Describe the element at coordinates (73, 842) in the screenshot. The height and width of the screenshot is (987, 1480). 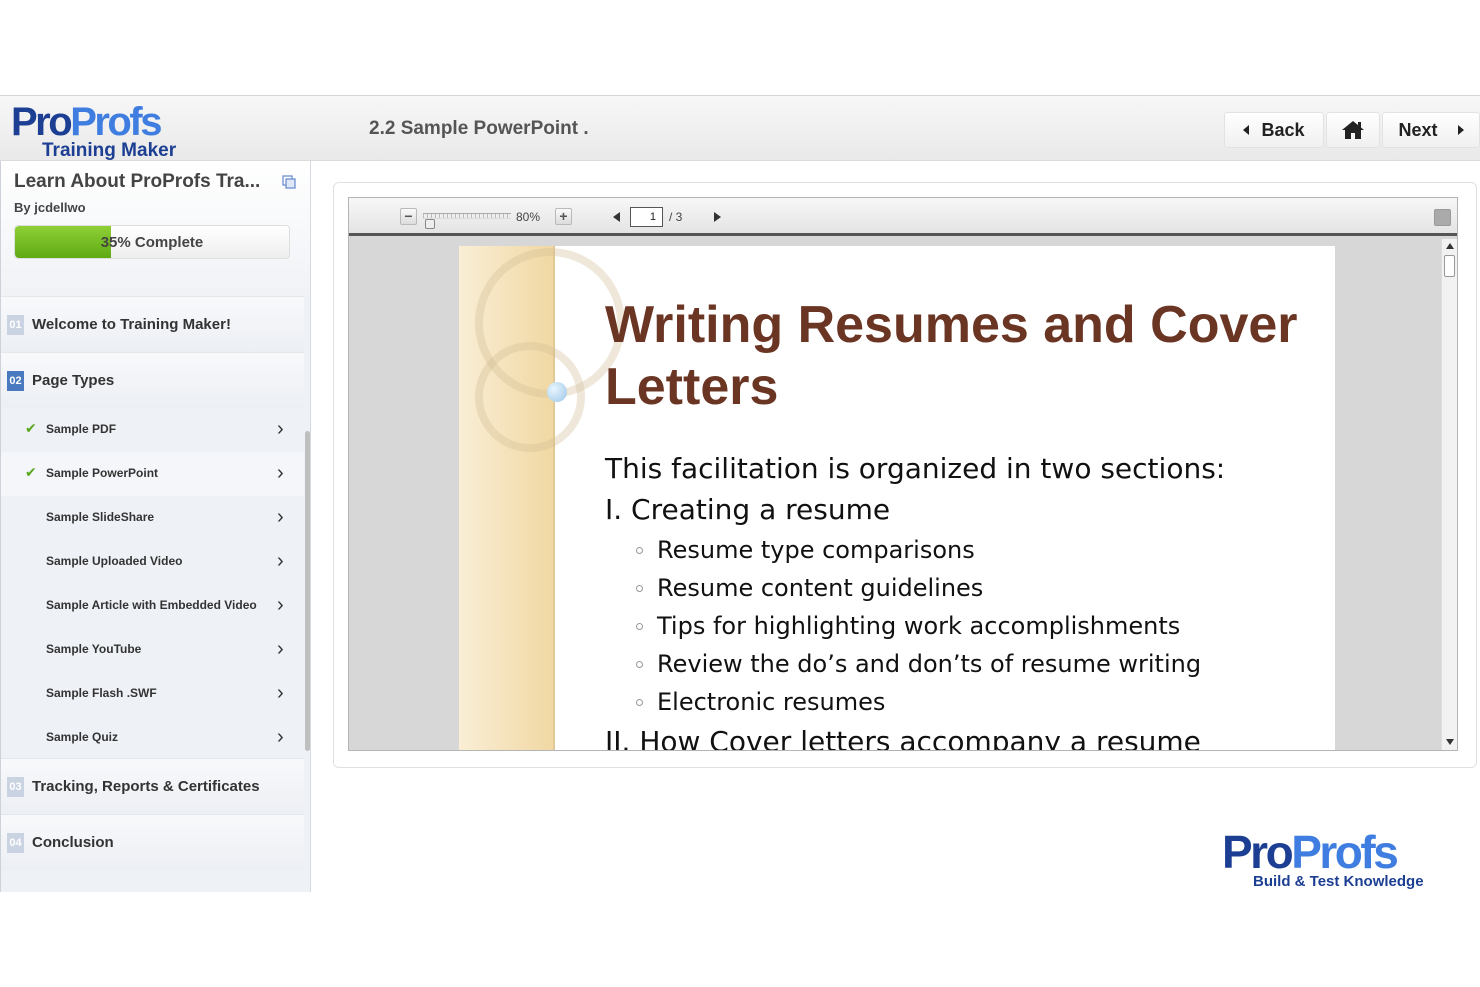
I see `chapter-title: Conclusion` at that location.